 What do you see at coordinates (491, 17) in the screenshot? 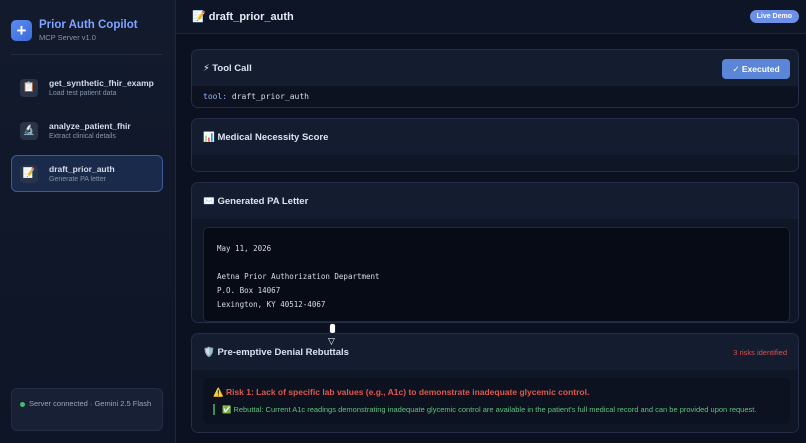
I see `topbar: 📝 draft_prior_auth Live Demo` at bounding box center [491, 17].